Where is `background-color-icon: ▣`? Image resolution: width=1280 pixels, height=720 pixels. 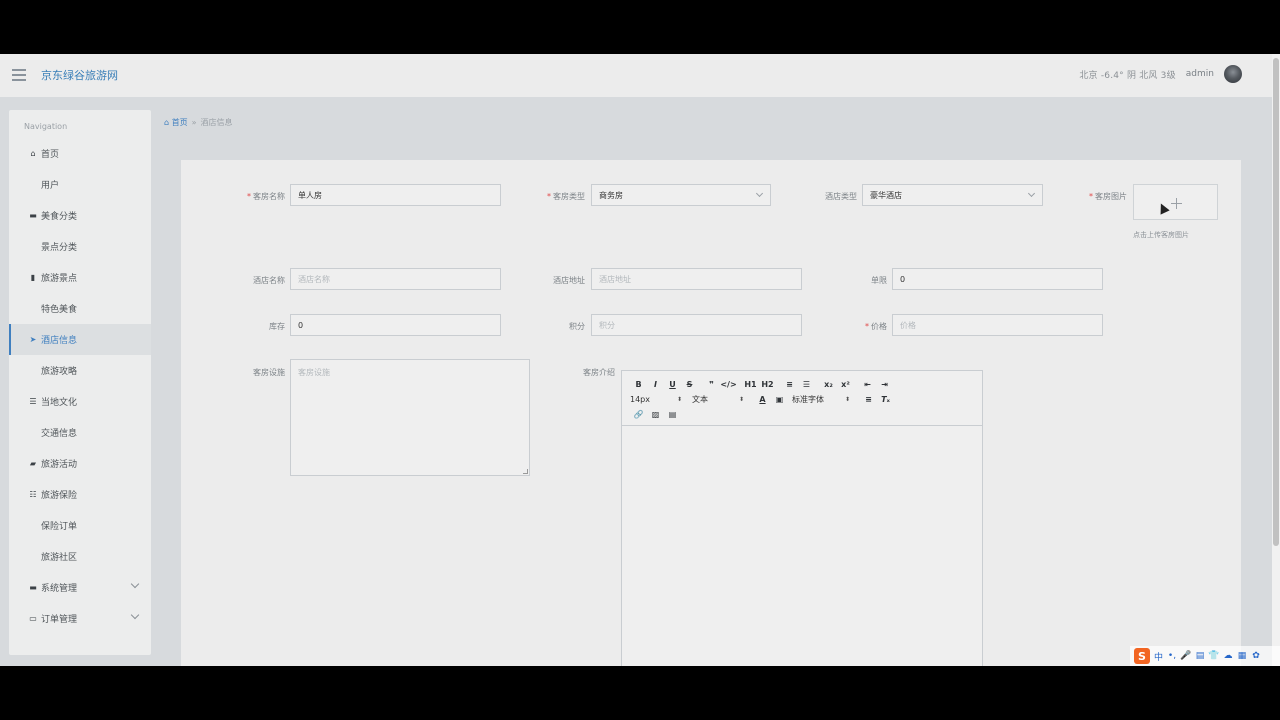
background-color-icon: ▣ is located at coordinates (779, 400).